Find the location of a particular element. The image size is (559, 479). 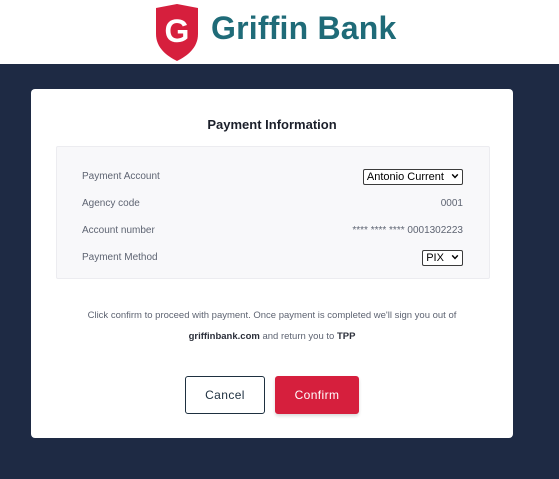

notice-mid: and return you to is located at coordinates (298, 336).